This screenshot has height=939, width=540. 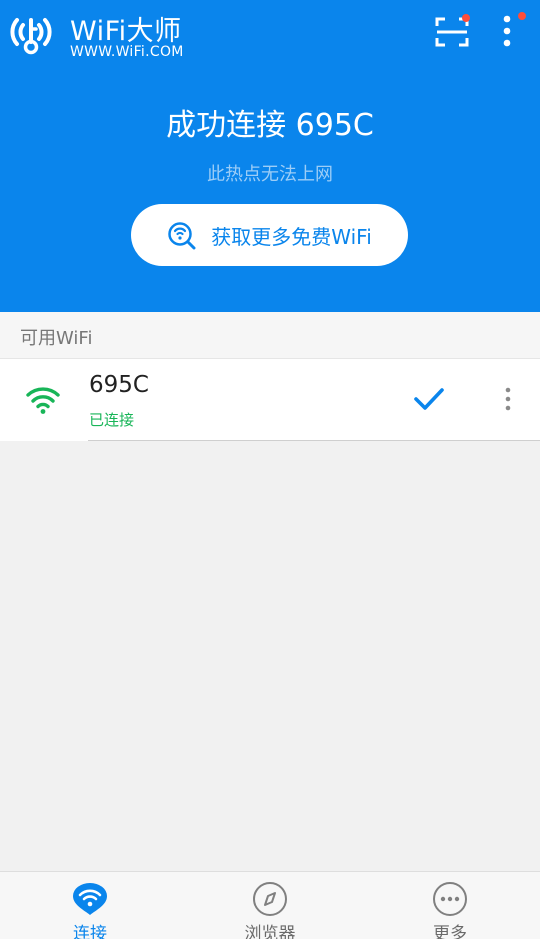 What do you see at coordinates (270, 899) in the screenshot?
I see `compass-icon` at bounding box center [270, 899].